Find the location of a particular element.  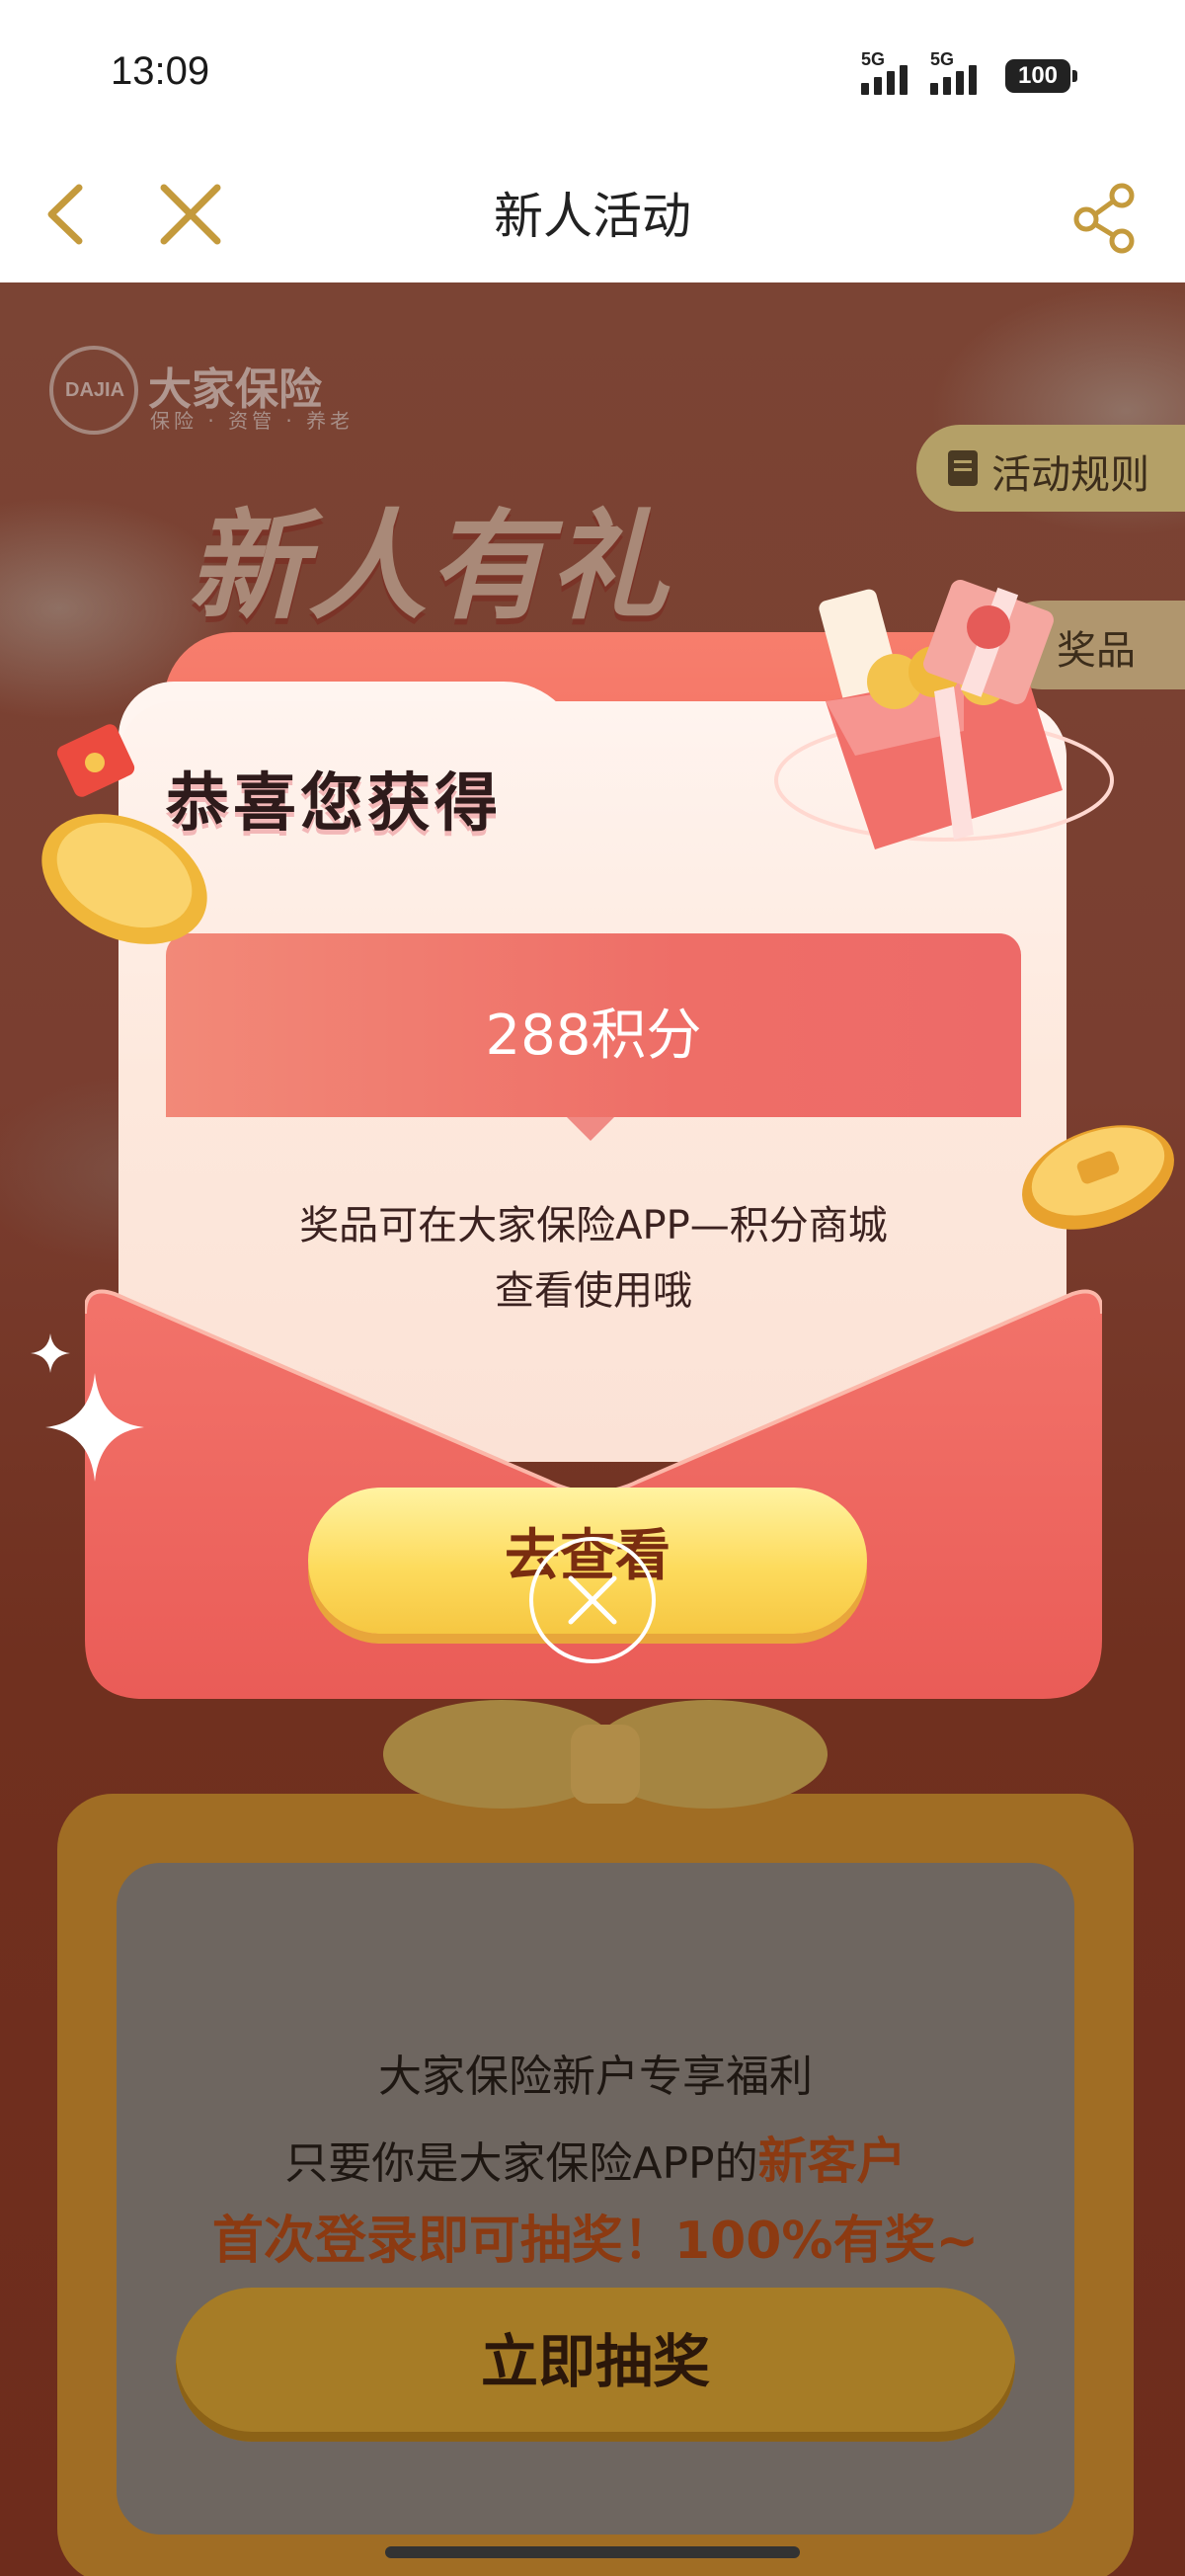

brand-slogan: 保险 · 资管 · 养老 is located at coordinates (253, 421).